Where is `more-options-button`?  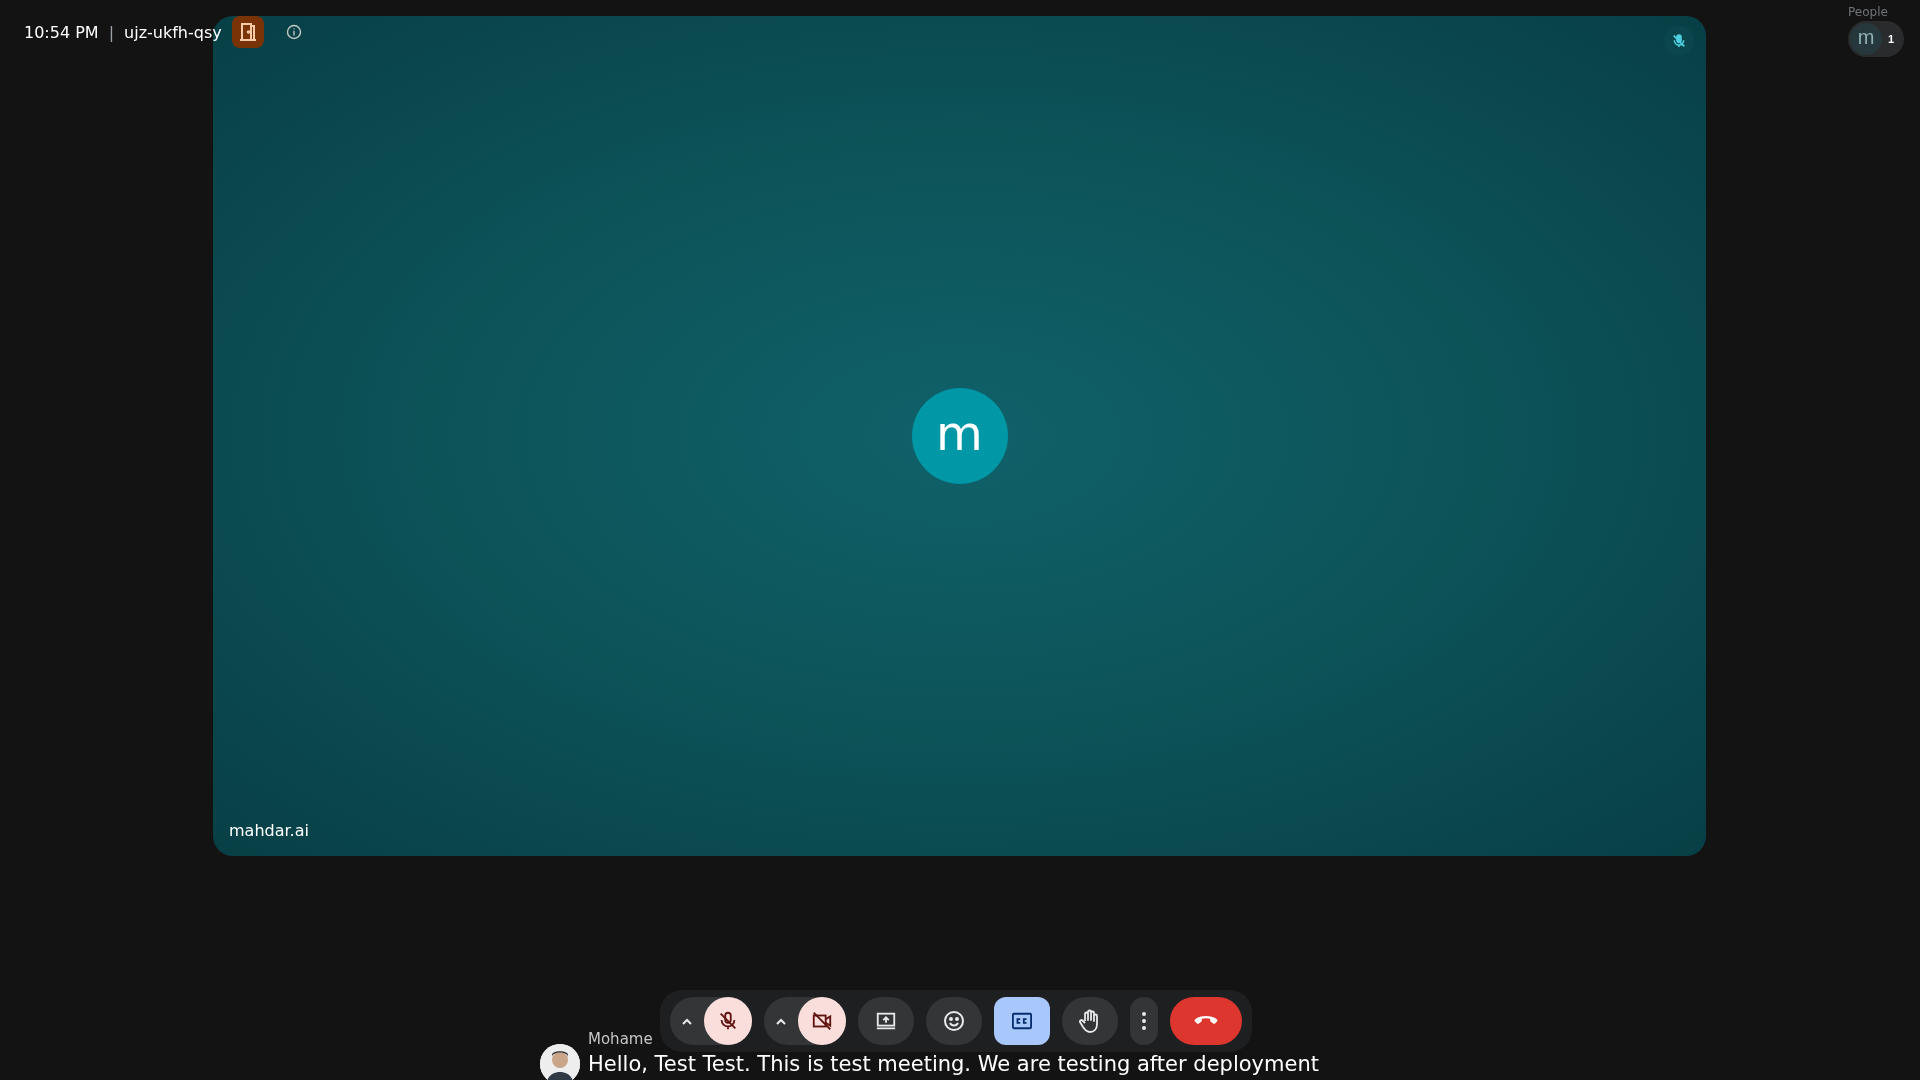 more-options-button is located at coordinates (1144, 1021).